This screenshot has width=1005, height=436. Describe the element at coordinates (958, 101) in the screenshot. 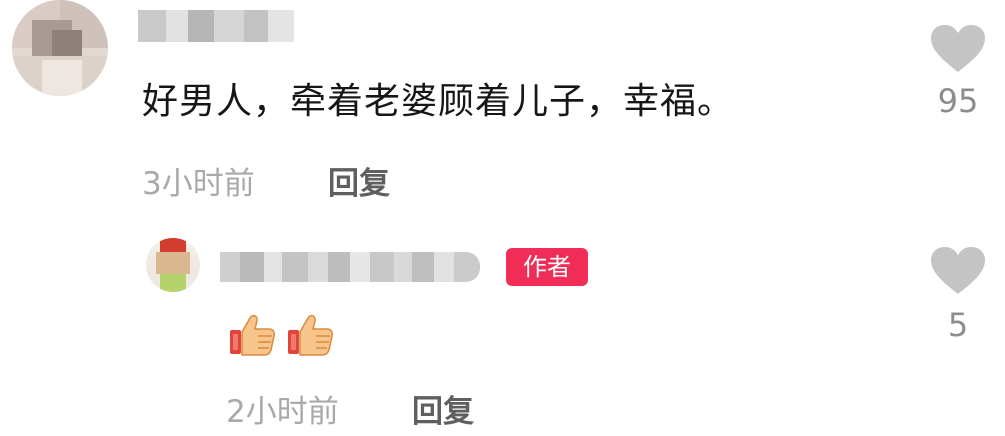

I see `like-count: 95` at that location.